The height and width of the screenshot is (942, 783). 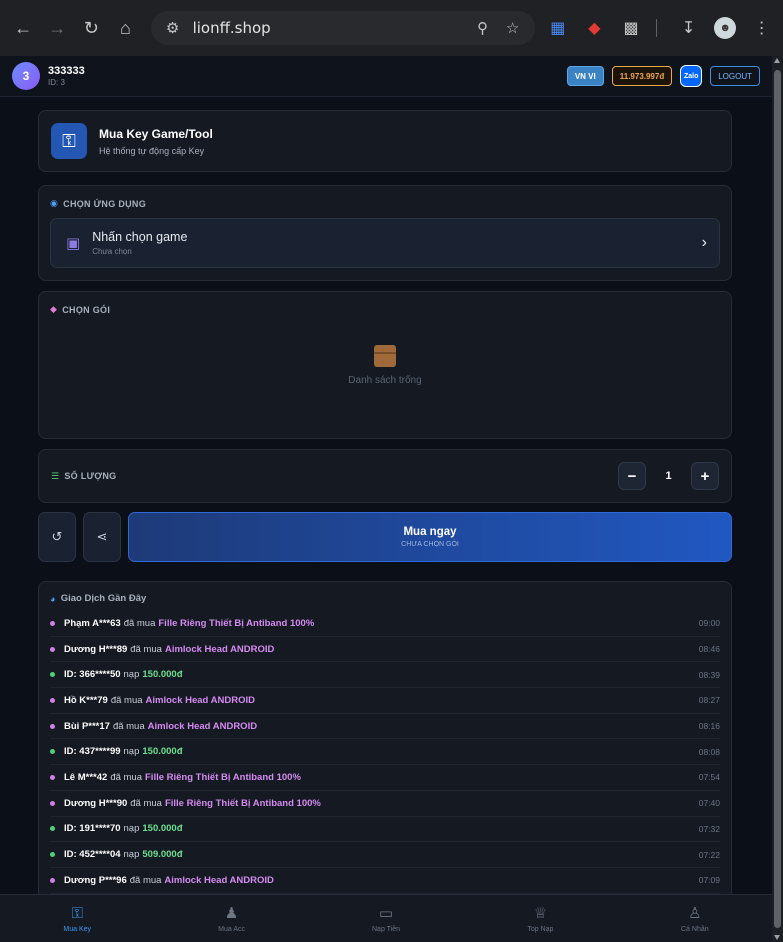 I want to click on scrollbar, so click(x=777, y=499).